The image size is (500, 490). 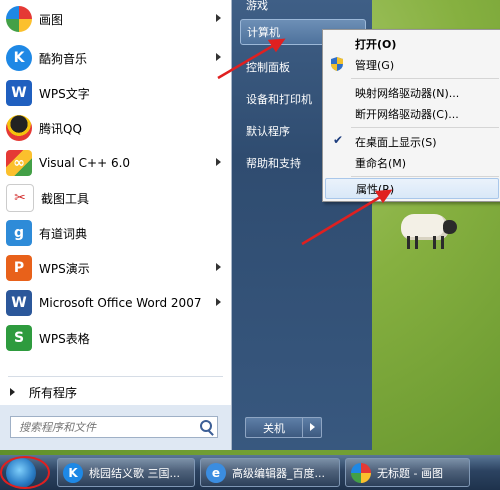 What do you see at coordinates (19, 268) in the screenshot?
I see `wps-presentation-icon: P` at bounding box center [19, 268].